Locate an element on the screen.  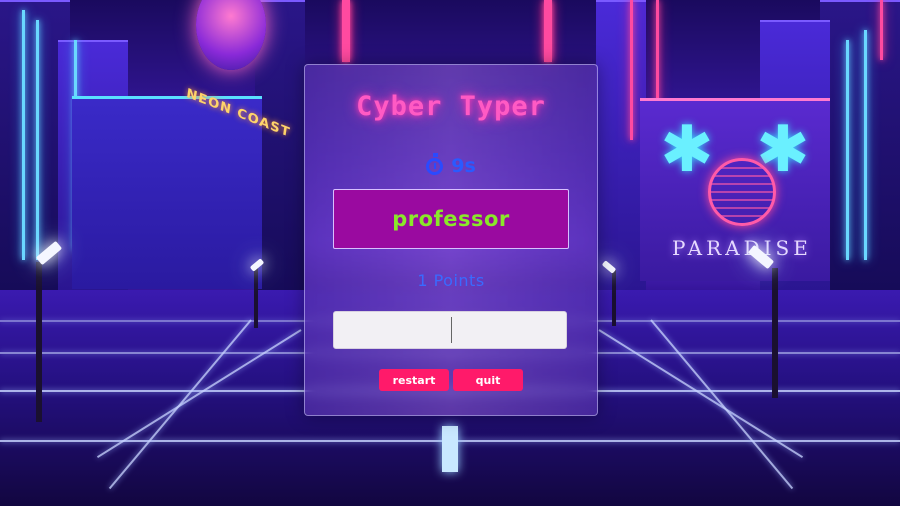
current-word: professor is located at coordinates (451, 219).